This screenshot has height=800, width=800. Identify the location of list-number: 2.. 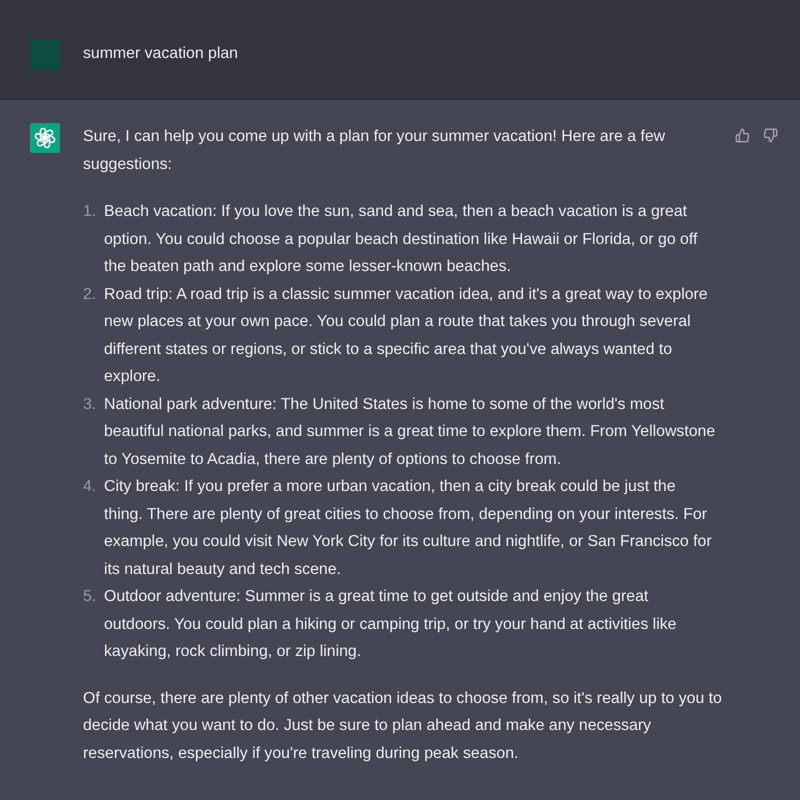
(90, 294).